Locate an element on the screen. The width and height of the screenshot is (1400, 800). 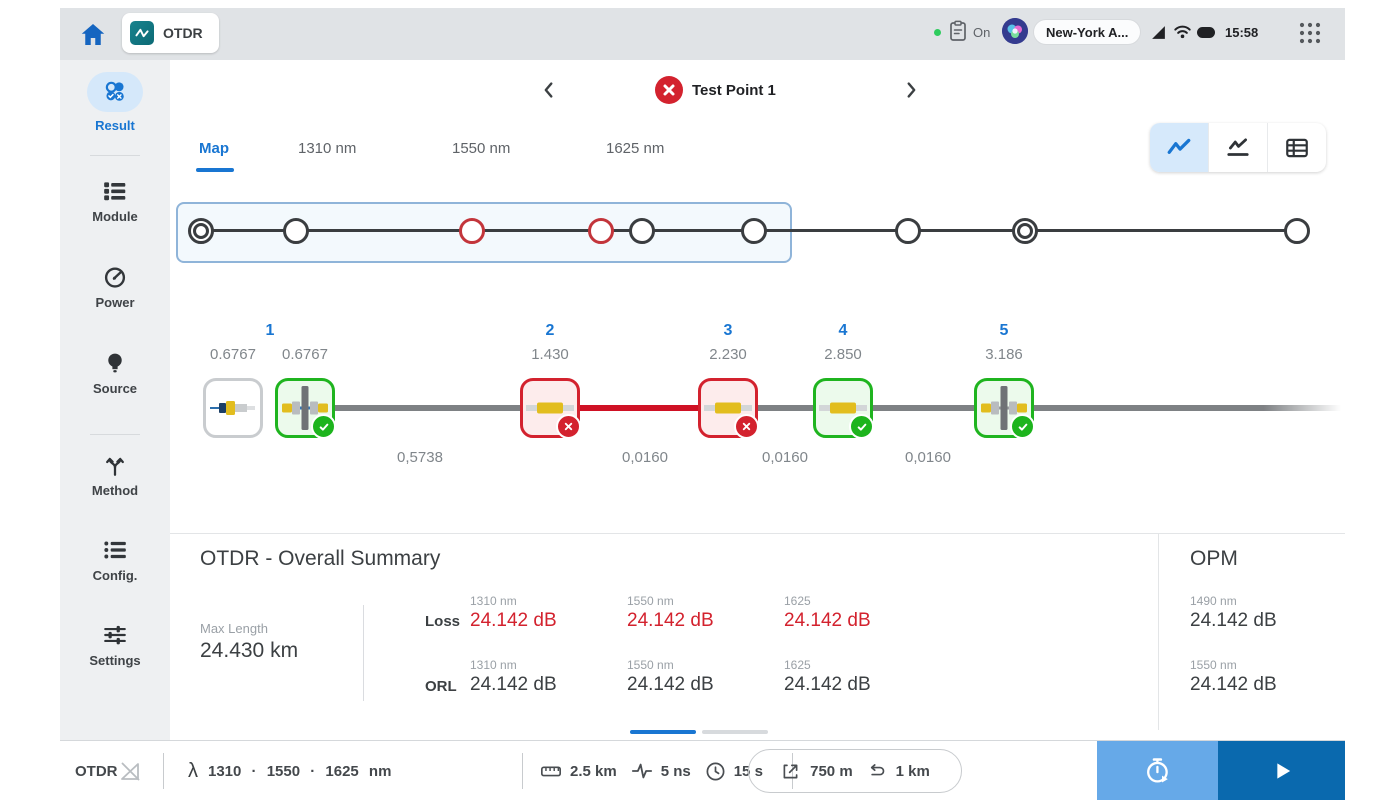
sidebar-item-power: Power is located at coordinates (115, 287).